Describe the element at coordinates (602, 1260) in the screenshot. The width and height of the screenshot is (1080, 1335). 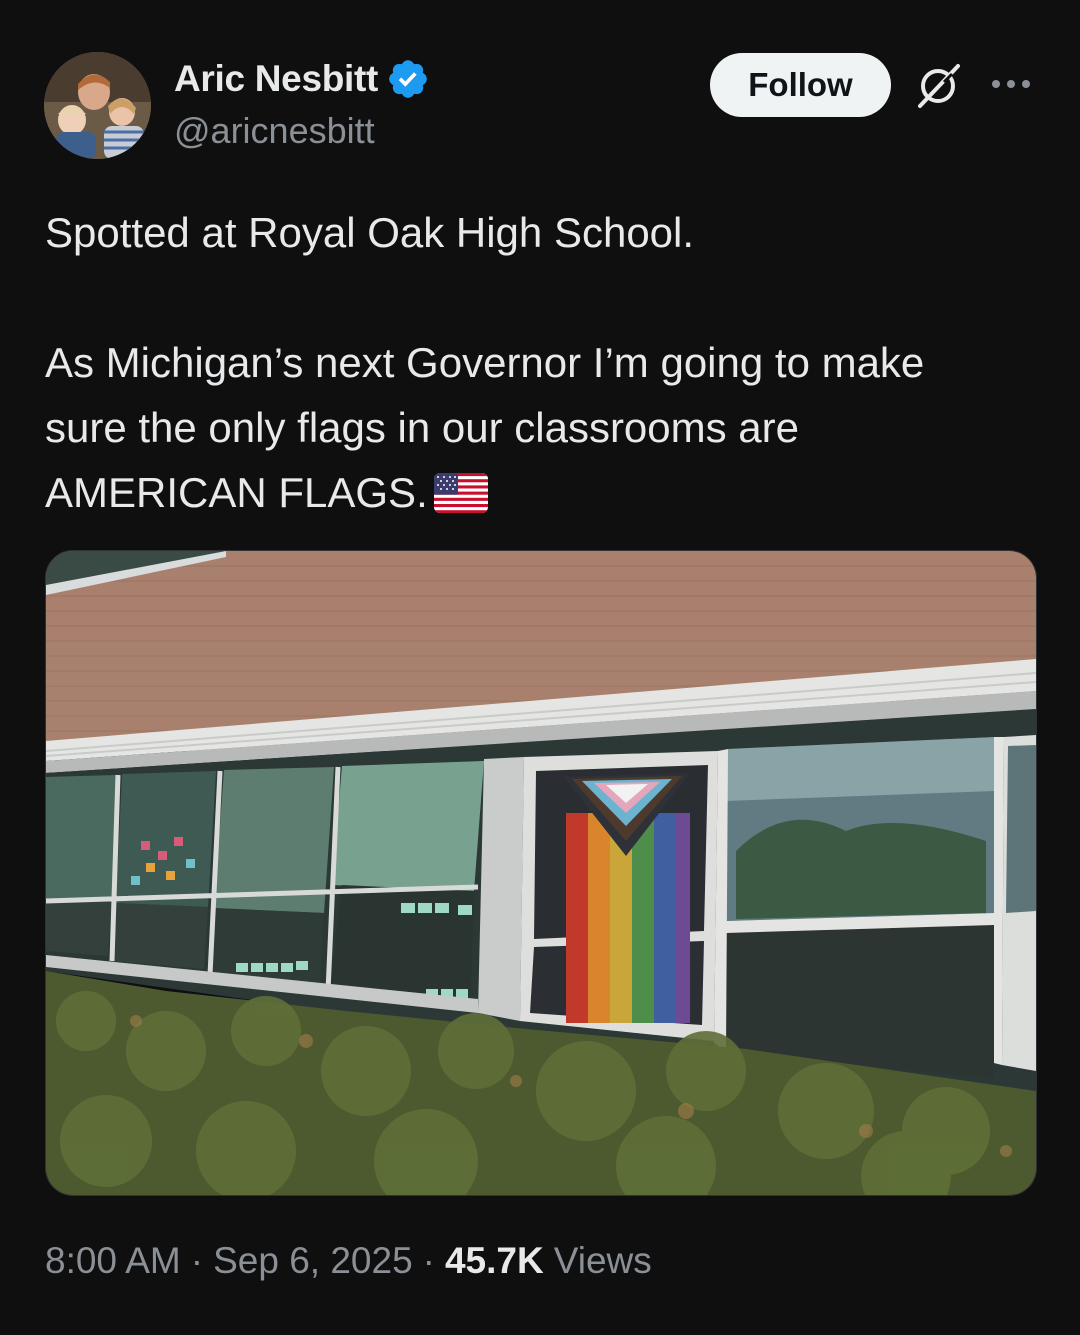
I see `views-label: Views` at that location.